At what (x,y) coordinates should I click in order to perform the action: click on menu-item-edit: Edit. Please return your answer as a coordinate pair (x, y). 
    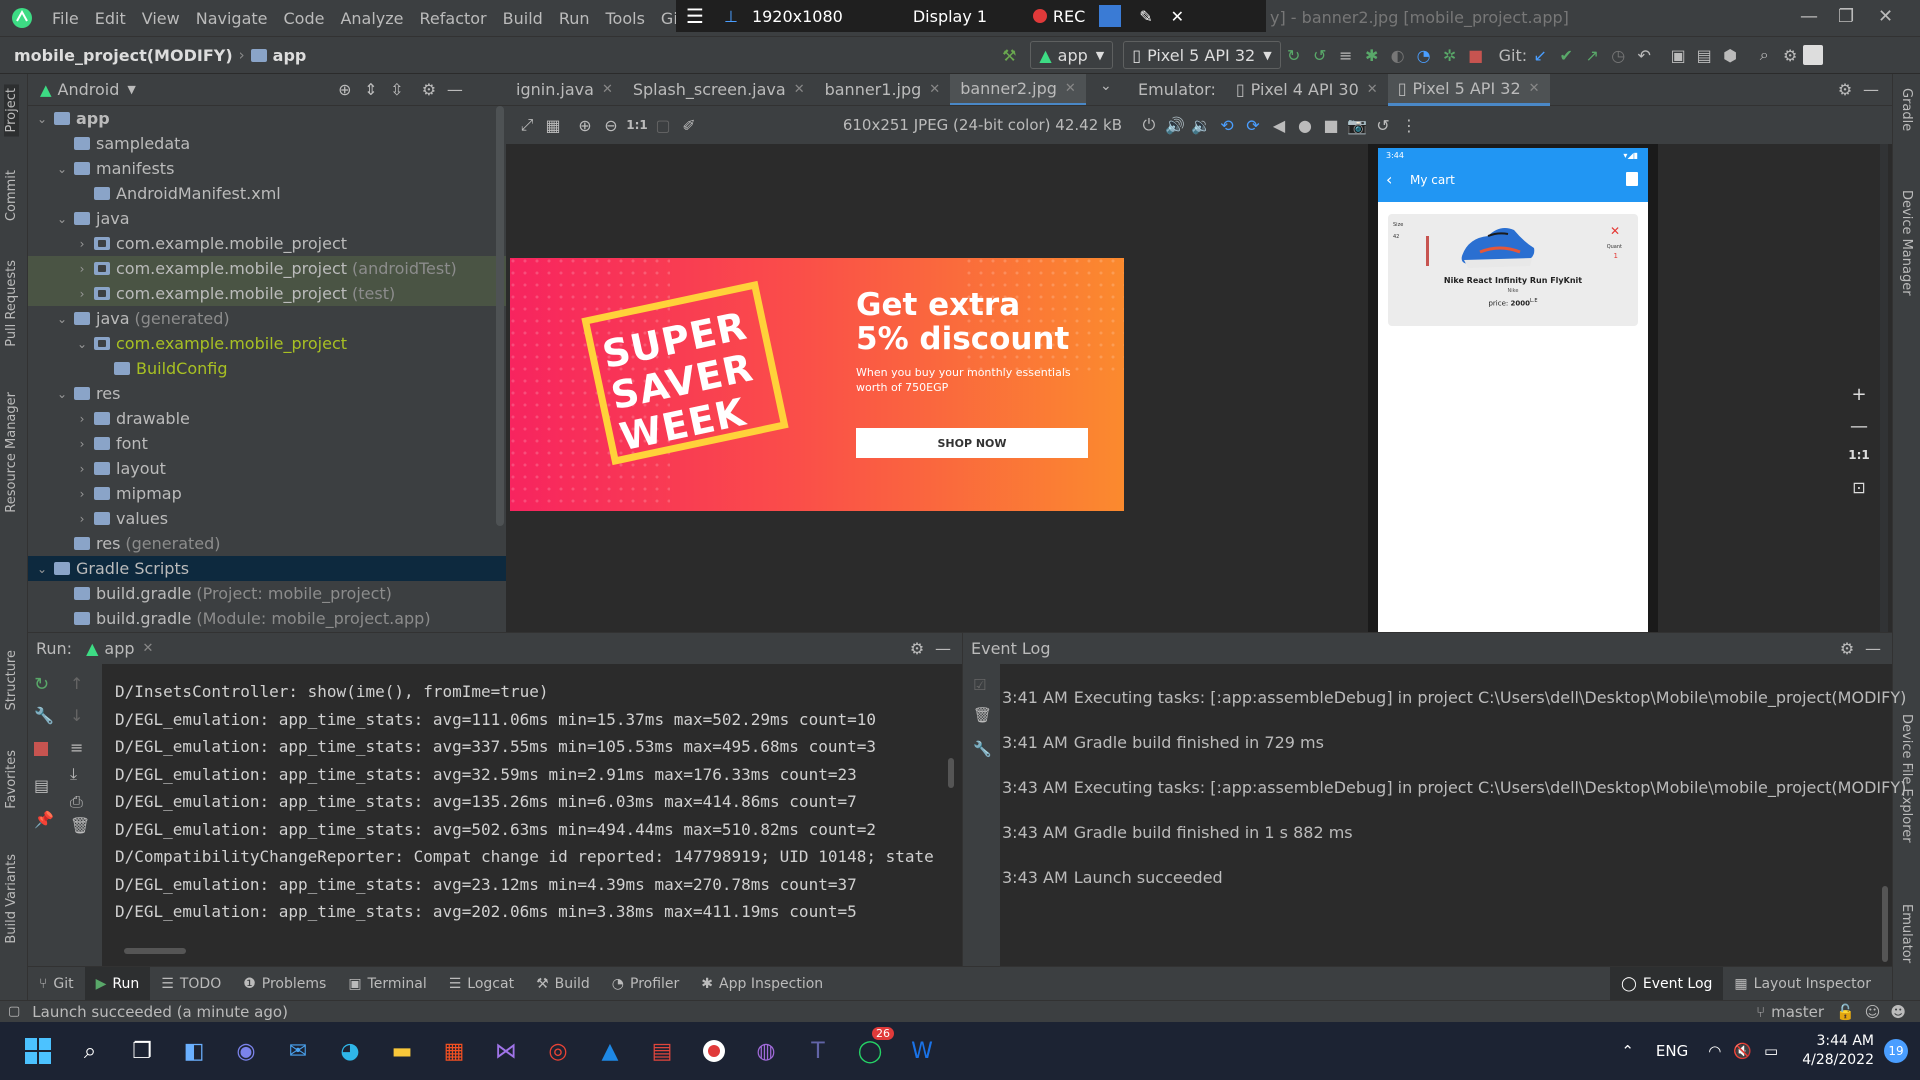
    Looking at the image, I should click on (110, 18).